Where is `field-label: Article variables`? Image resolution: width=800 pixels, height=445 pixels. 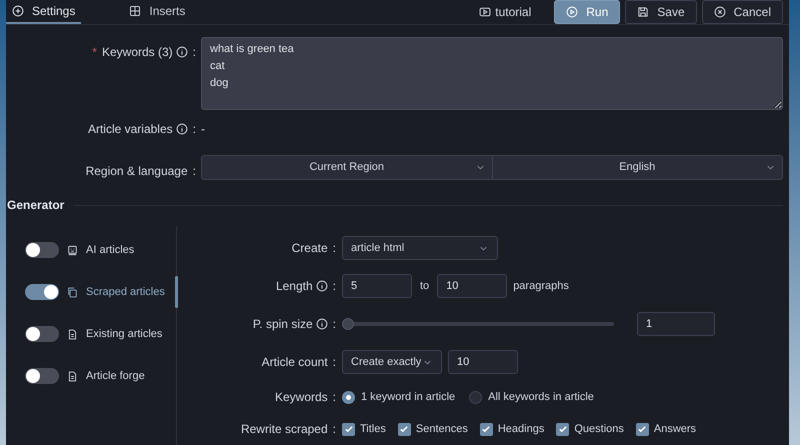 field-label: Article variables is located at coordinates (130, 129).